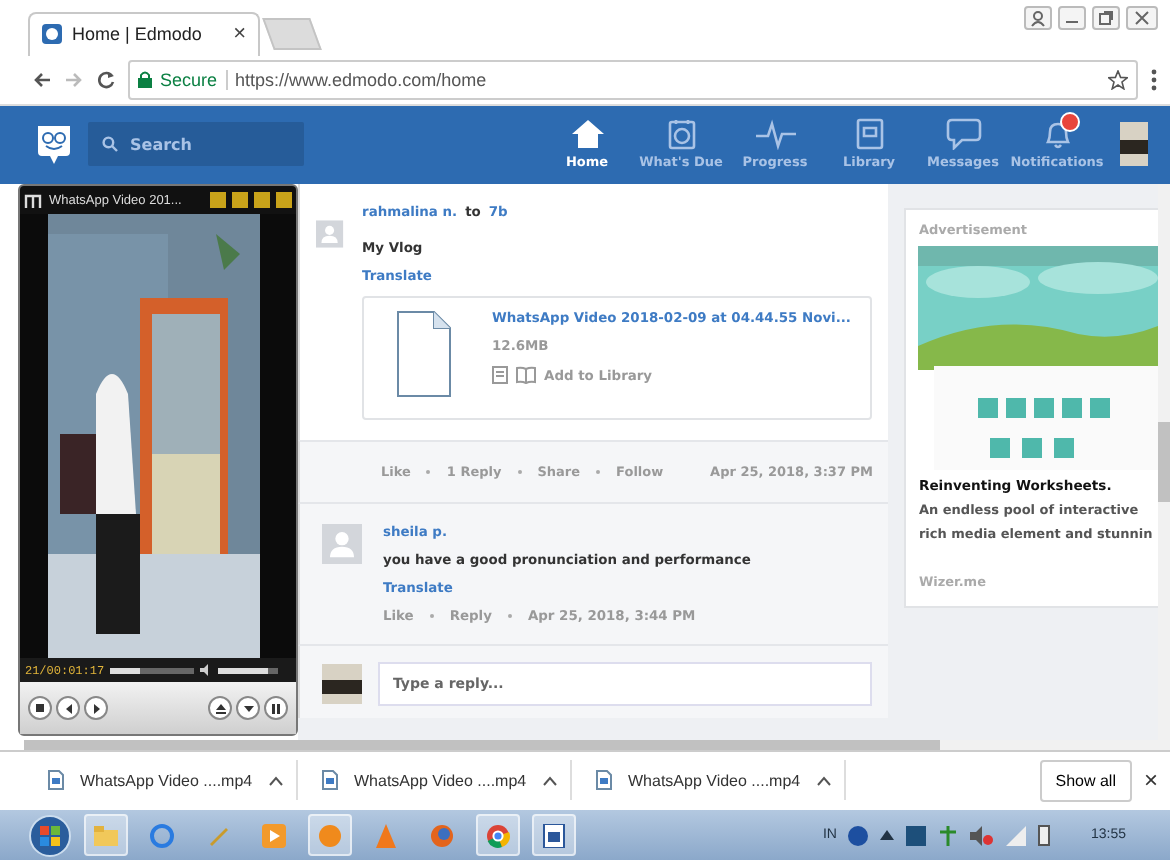 This screenshot has width=1170, height=860. I want to click on minimize-icon, so click(1072, 18).